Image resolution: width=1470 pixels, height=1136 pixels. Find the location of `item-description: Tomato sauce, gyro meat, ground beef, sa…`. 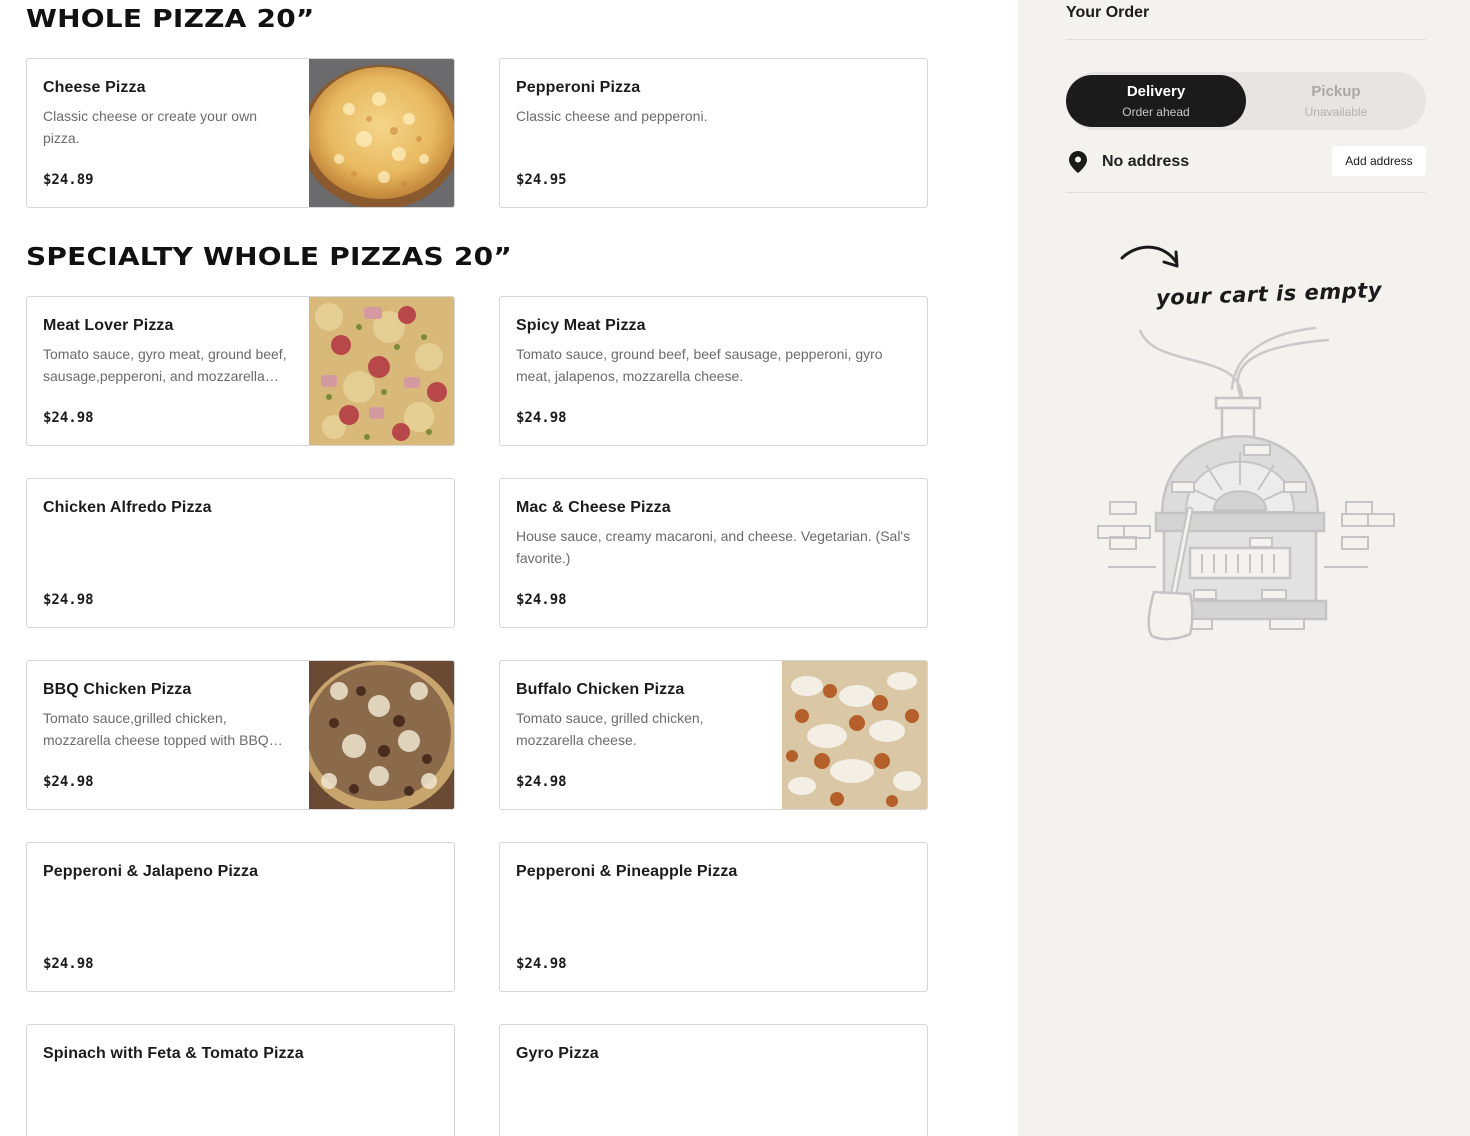

item-description: Tomato sauce, gyro meat, ground beef, sa… is located at coordinates (165, 365).